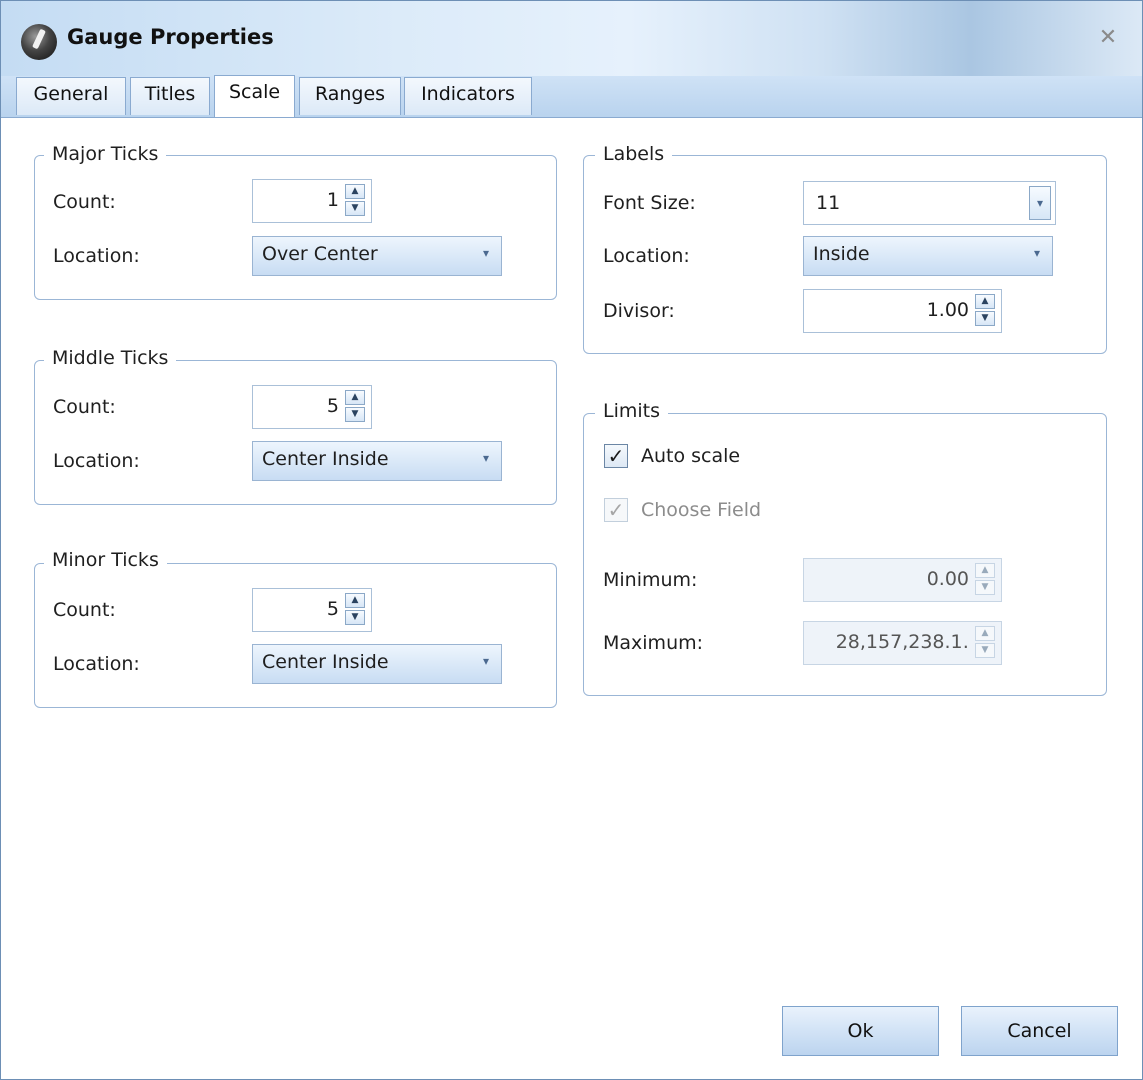 The image size is (1143, 1080). Describe the element at coordinates (639, 311) in the screenshot. I see `divisor-label: Divisor:` at that location.